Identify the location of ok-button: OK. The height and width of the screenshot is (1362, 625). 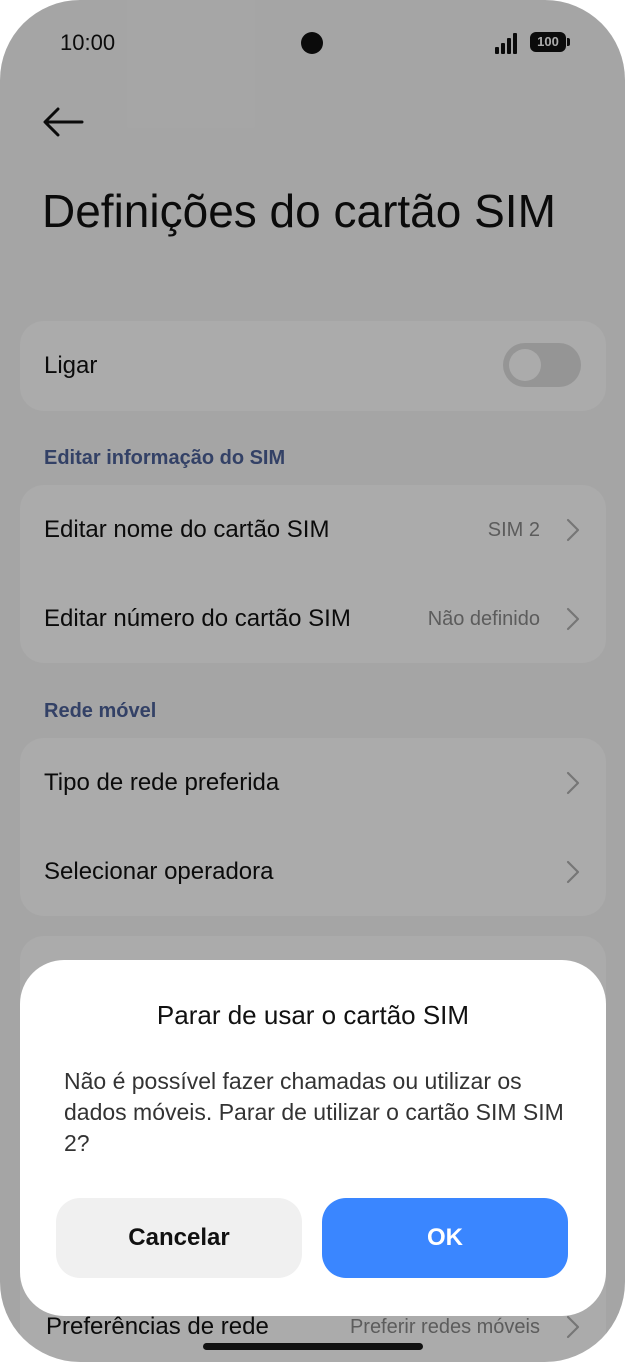
(445, 1238).